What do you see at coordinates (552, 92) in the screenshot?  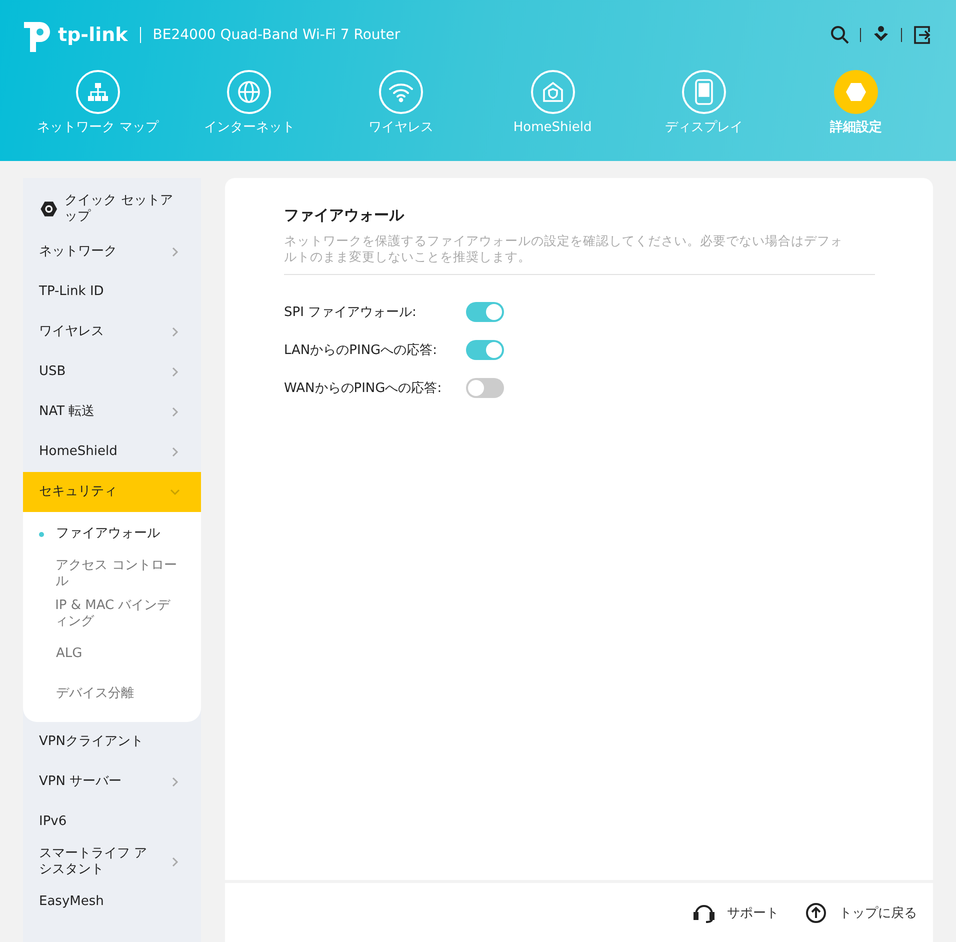 I see `home-shield-icon` at bounding box center [552, 92].